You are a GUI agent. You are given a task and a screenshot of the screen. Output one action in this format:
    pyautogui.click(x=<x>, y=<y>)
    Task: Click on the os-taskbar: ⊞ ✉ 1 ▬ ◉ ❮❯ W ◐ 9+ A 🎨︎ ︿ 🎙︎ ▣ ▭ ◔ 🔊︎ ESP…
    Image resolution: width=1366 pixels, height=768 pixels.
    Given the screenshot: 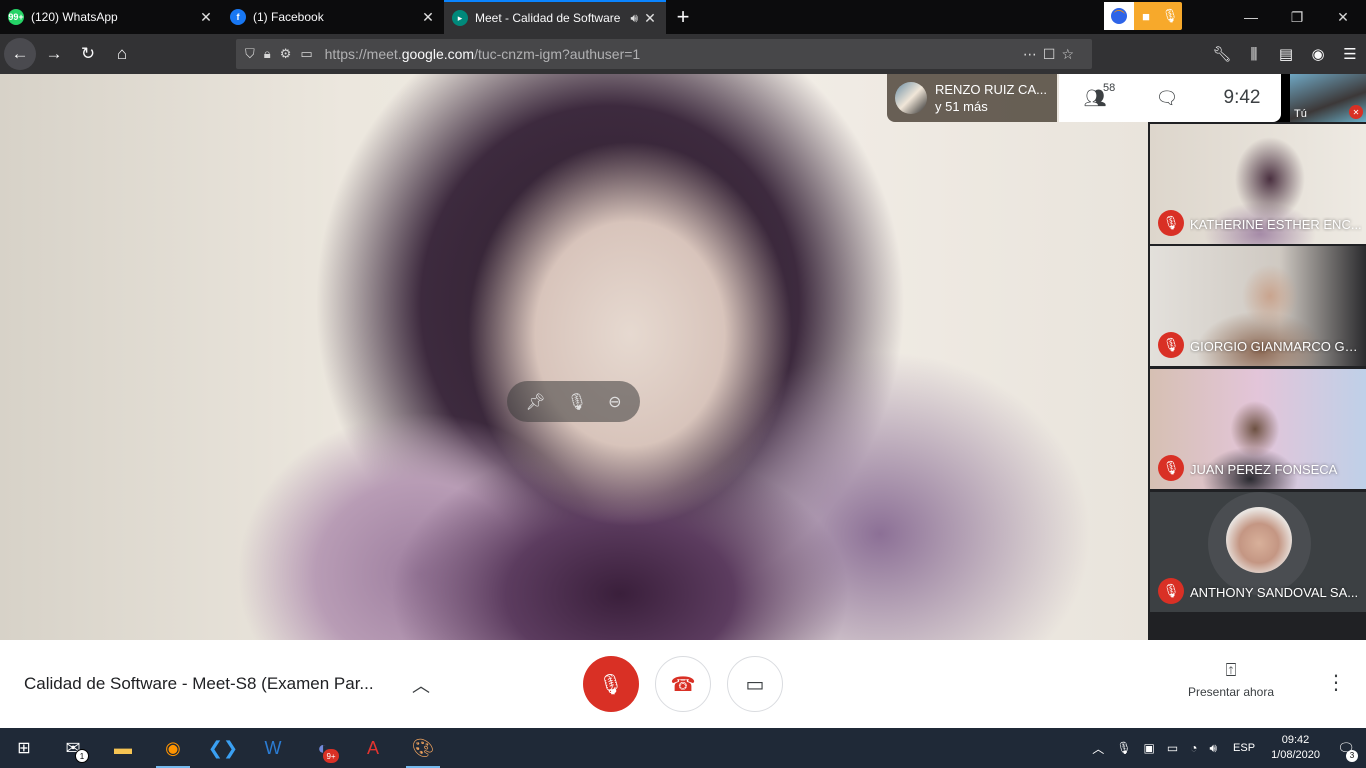 What is the action you would take?
    pyautogui.click(x=683, y=748)
    